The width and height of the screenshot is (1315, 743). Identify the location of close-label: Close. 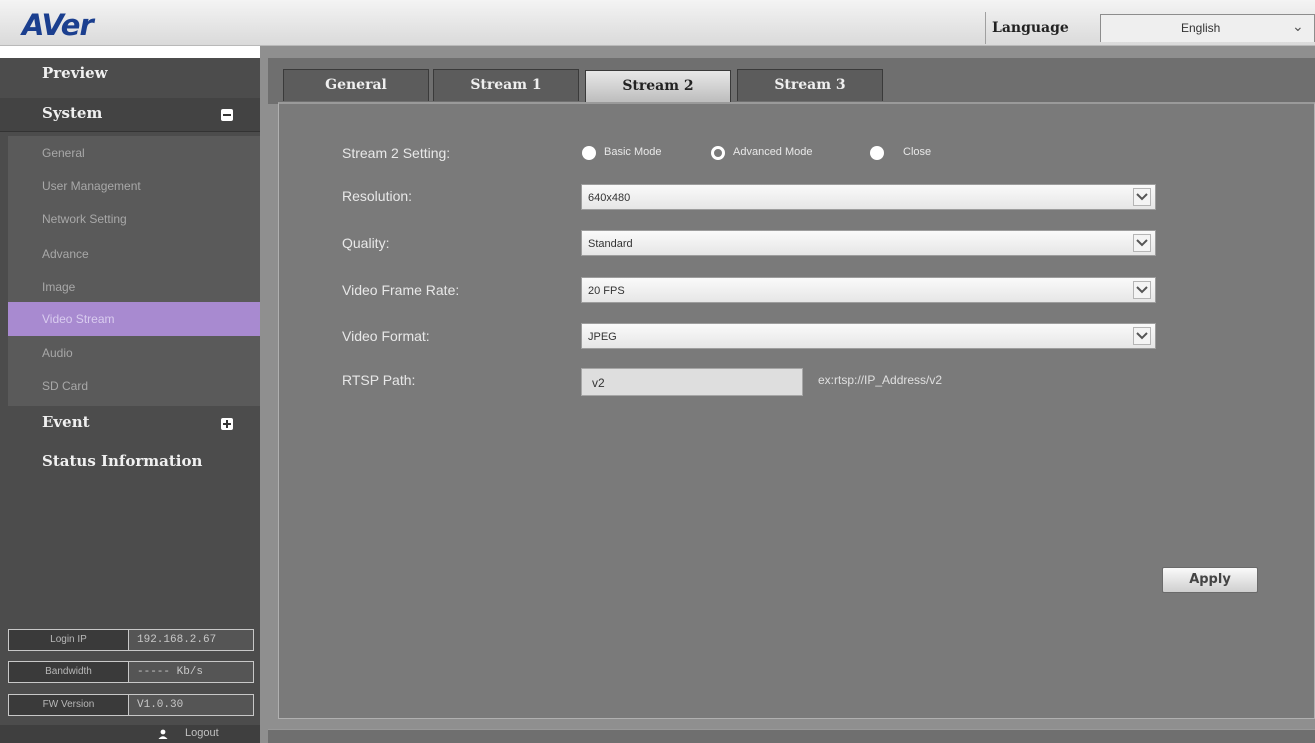
(917, 152).